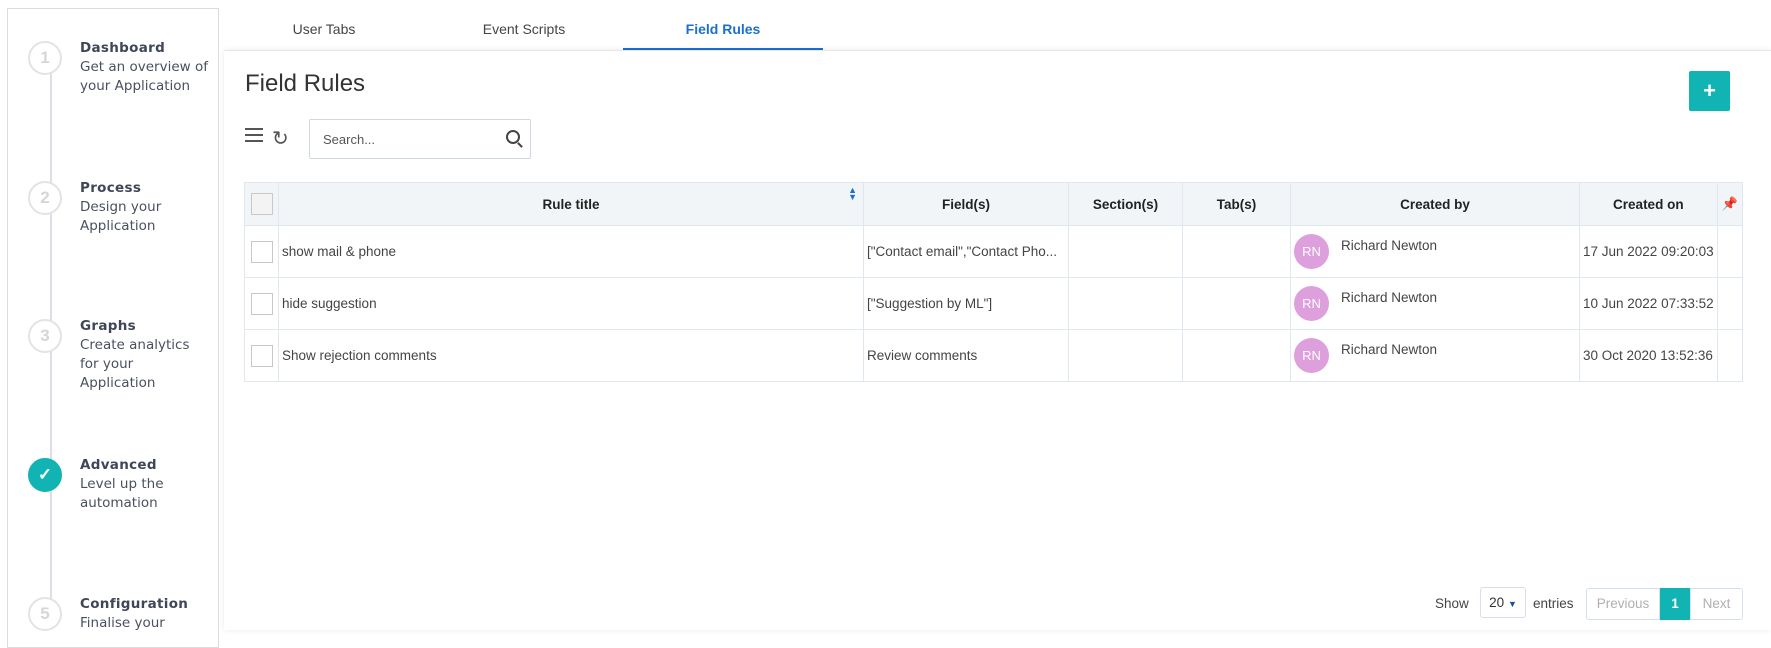 The height and width of the screenshot is (648, 1771). I want to click on step-title: Graphs, so click(108, 326).